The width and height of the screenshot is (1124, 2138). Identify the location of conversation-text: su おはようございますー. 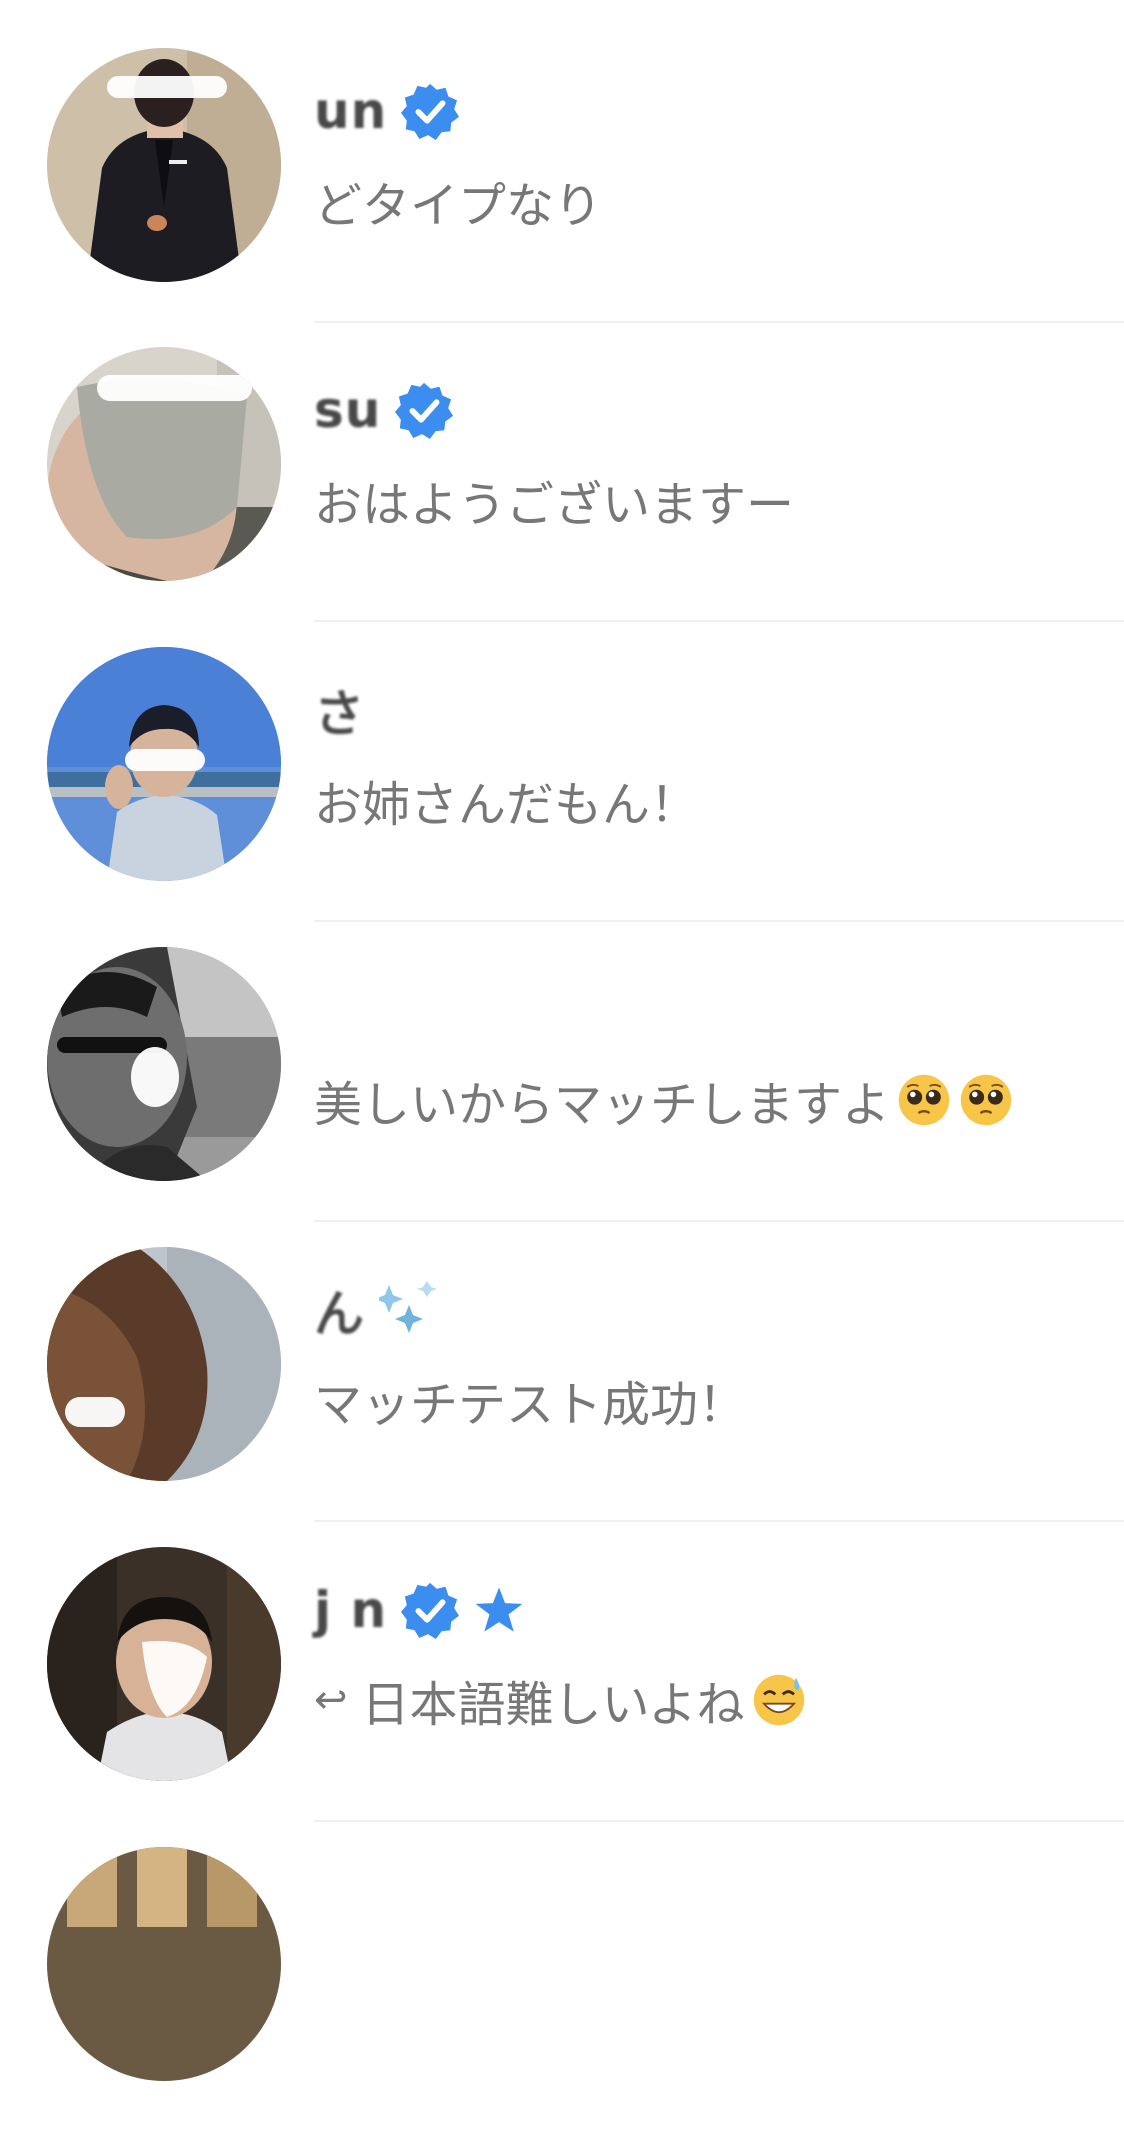
(699, 456).